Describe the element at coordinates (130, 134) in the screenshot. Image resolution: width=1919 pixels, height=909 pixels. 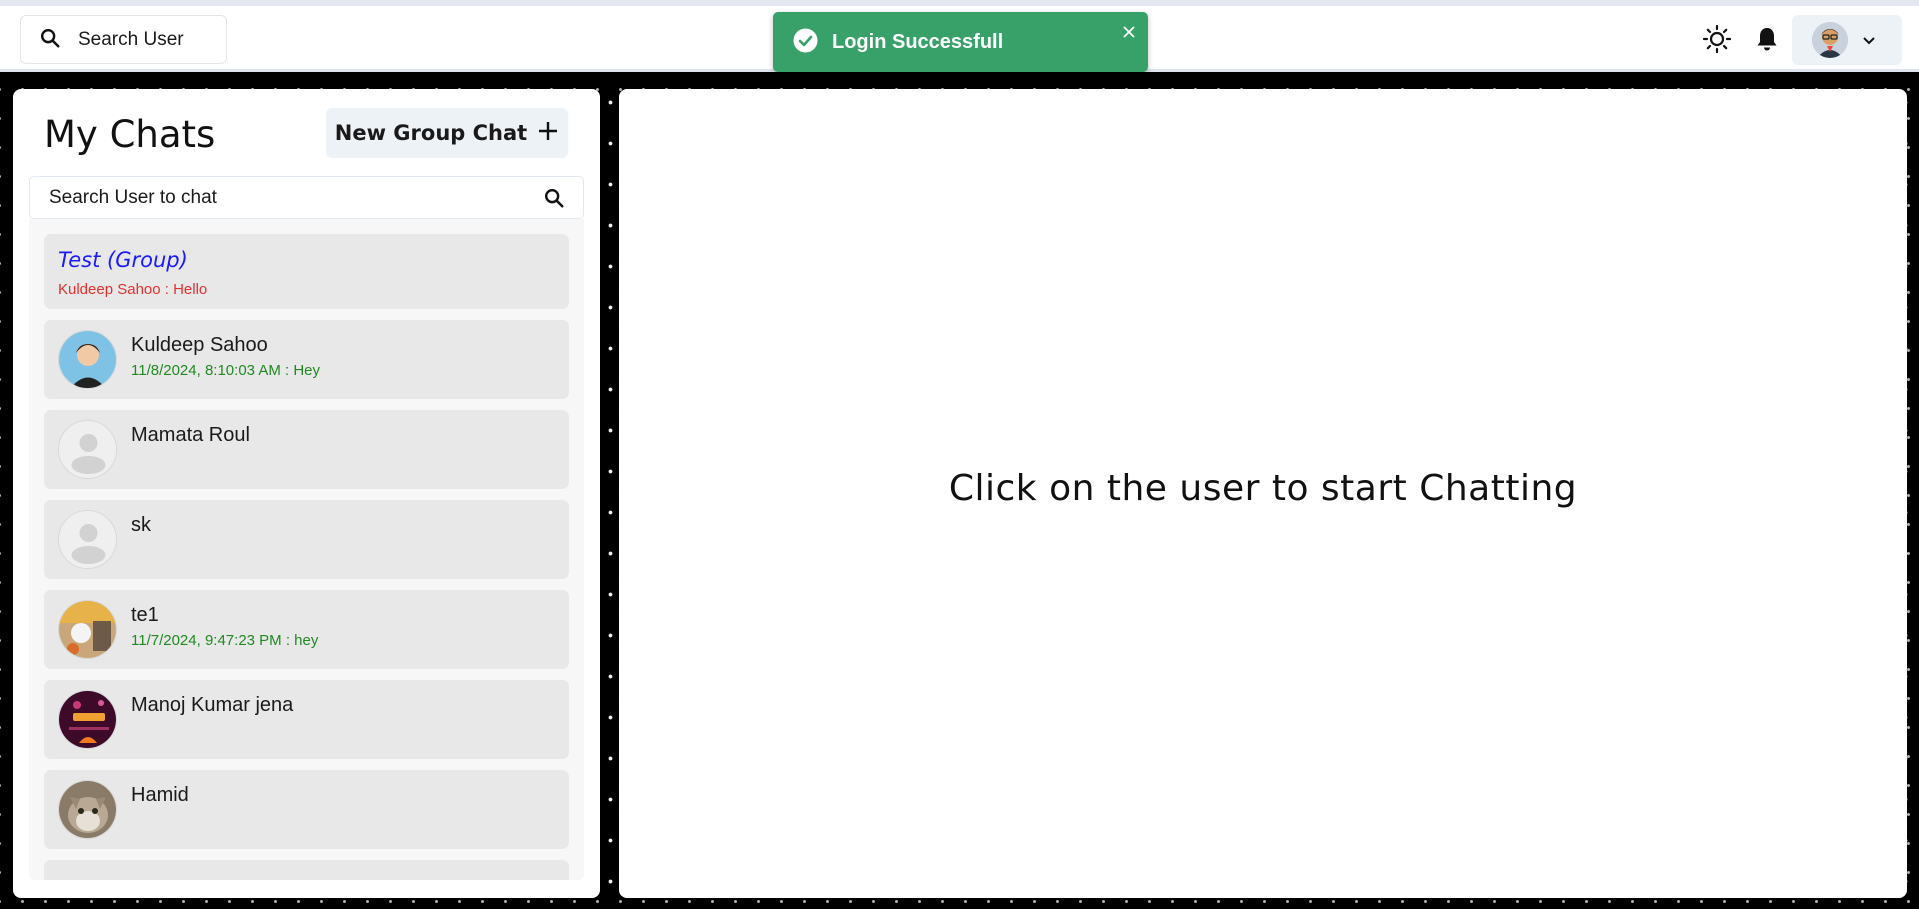
I see `page-title: My Chats` at that location.